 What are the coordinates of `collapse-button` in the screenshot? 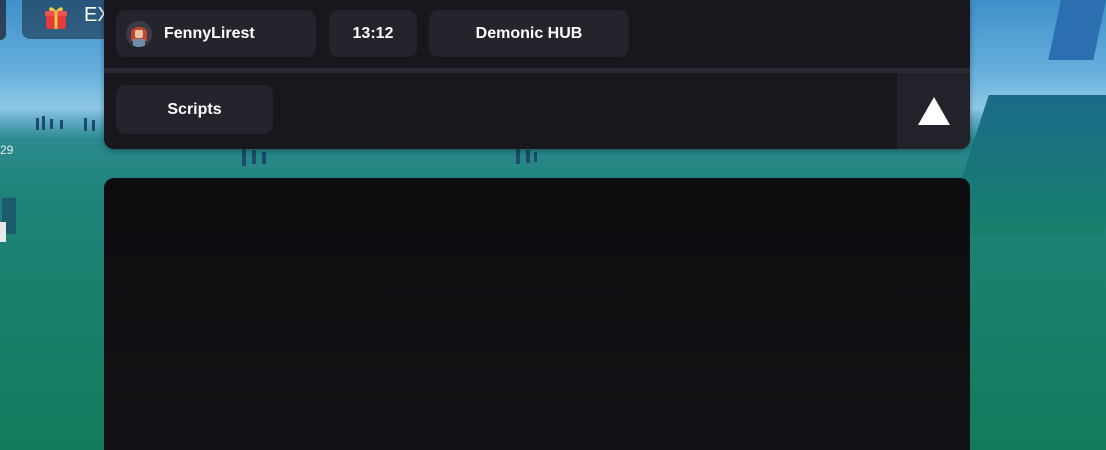 It's located at (933, 111).